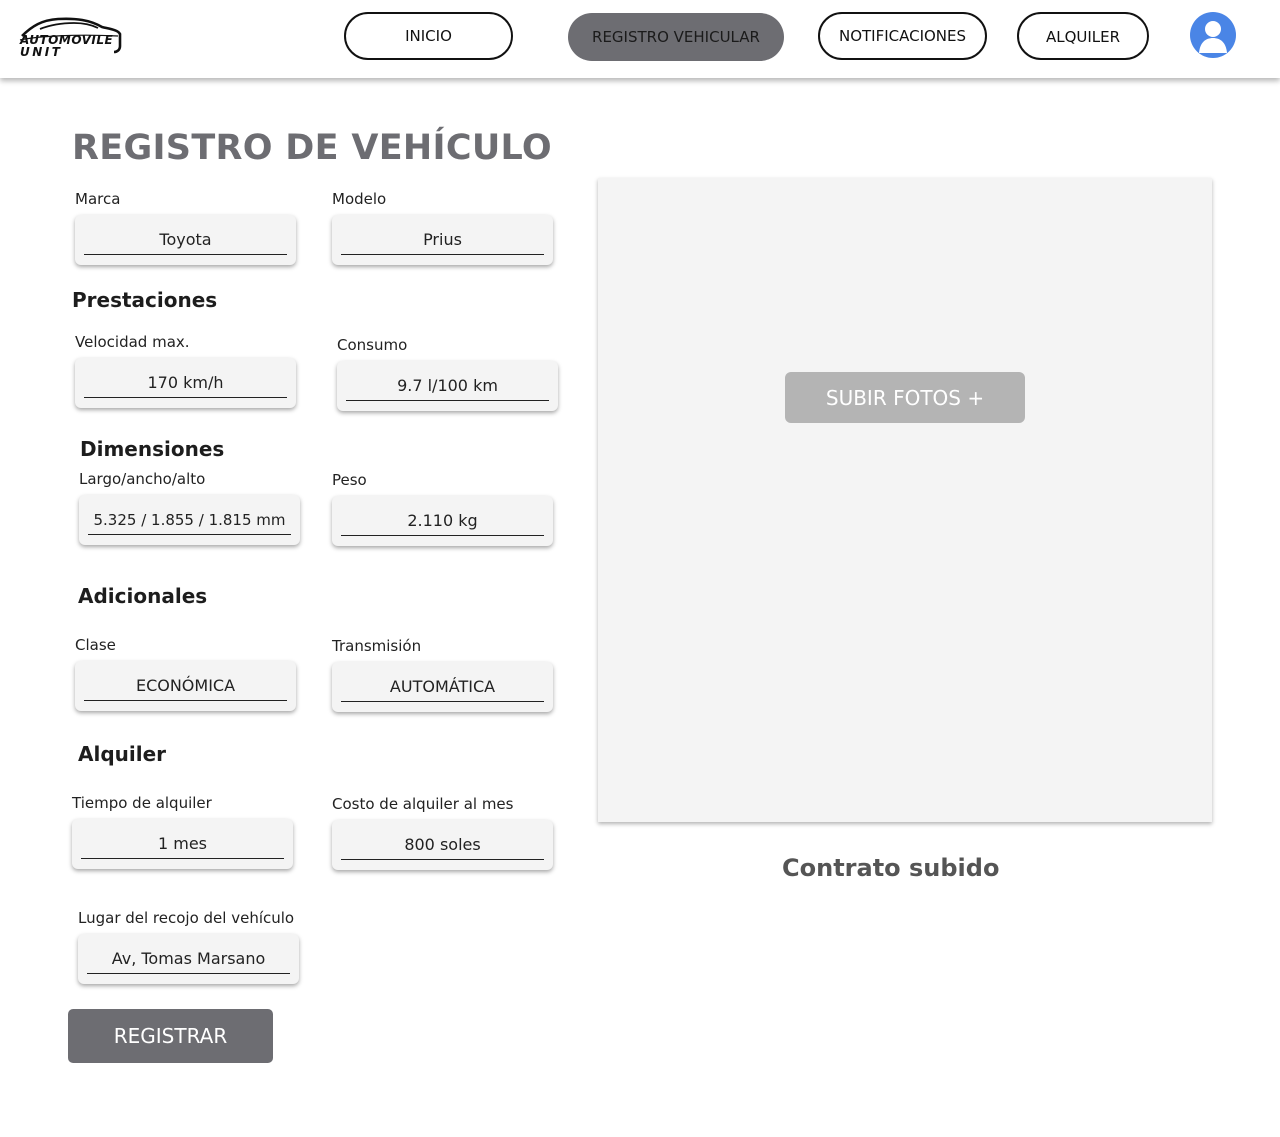 This screenshot has height=1137, width=1280. I want to click on costo-value: 800 soles, so click(442, 847).